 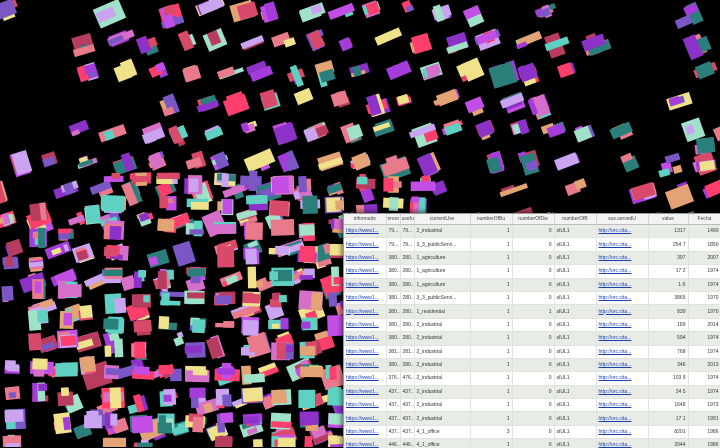 I want to click on column-header: currentUse, so click(x=442, y=219).